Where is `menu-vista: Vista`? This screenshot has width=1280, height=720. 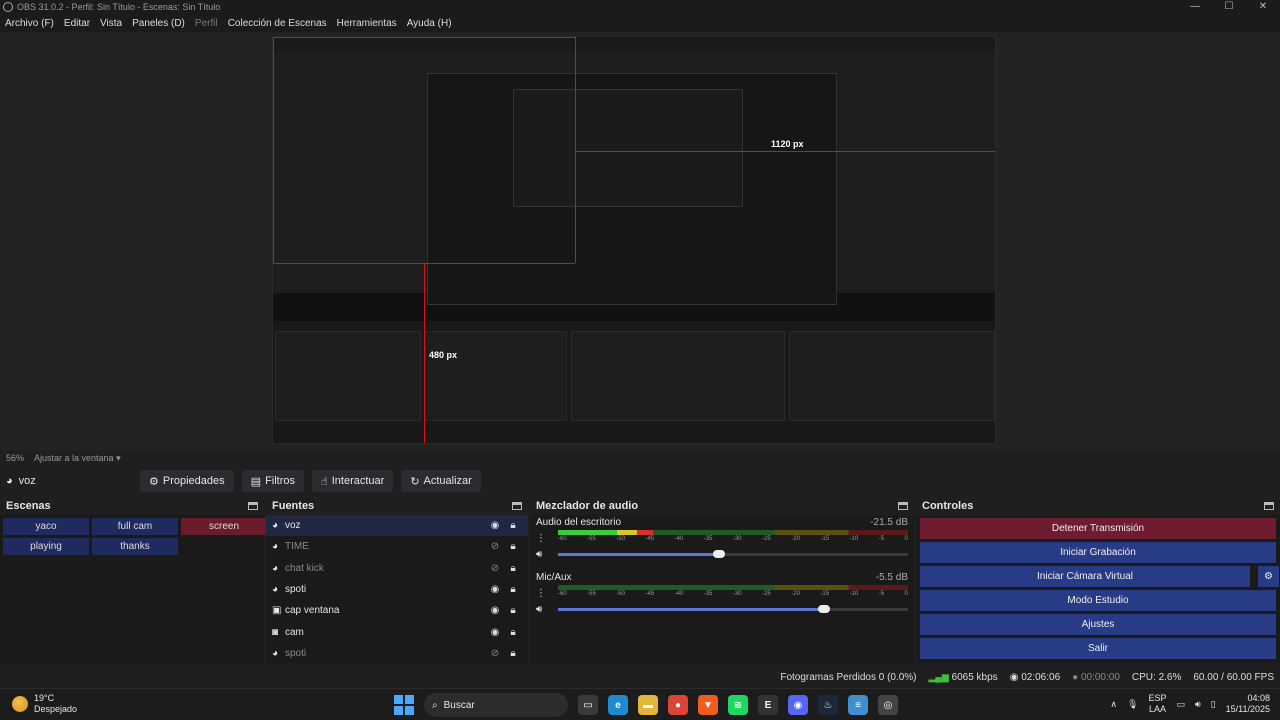
menu-vista: Vista is located at coordinates (111, 23).